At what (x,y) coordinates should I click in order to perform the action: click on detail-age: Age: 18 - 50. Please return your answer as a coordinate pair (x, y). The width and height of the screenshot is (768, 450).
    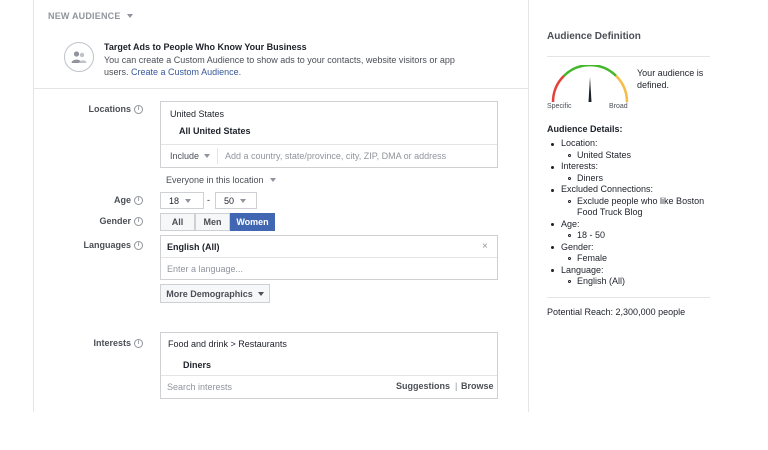
    Looking at the image, I should click on (638, 230).